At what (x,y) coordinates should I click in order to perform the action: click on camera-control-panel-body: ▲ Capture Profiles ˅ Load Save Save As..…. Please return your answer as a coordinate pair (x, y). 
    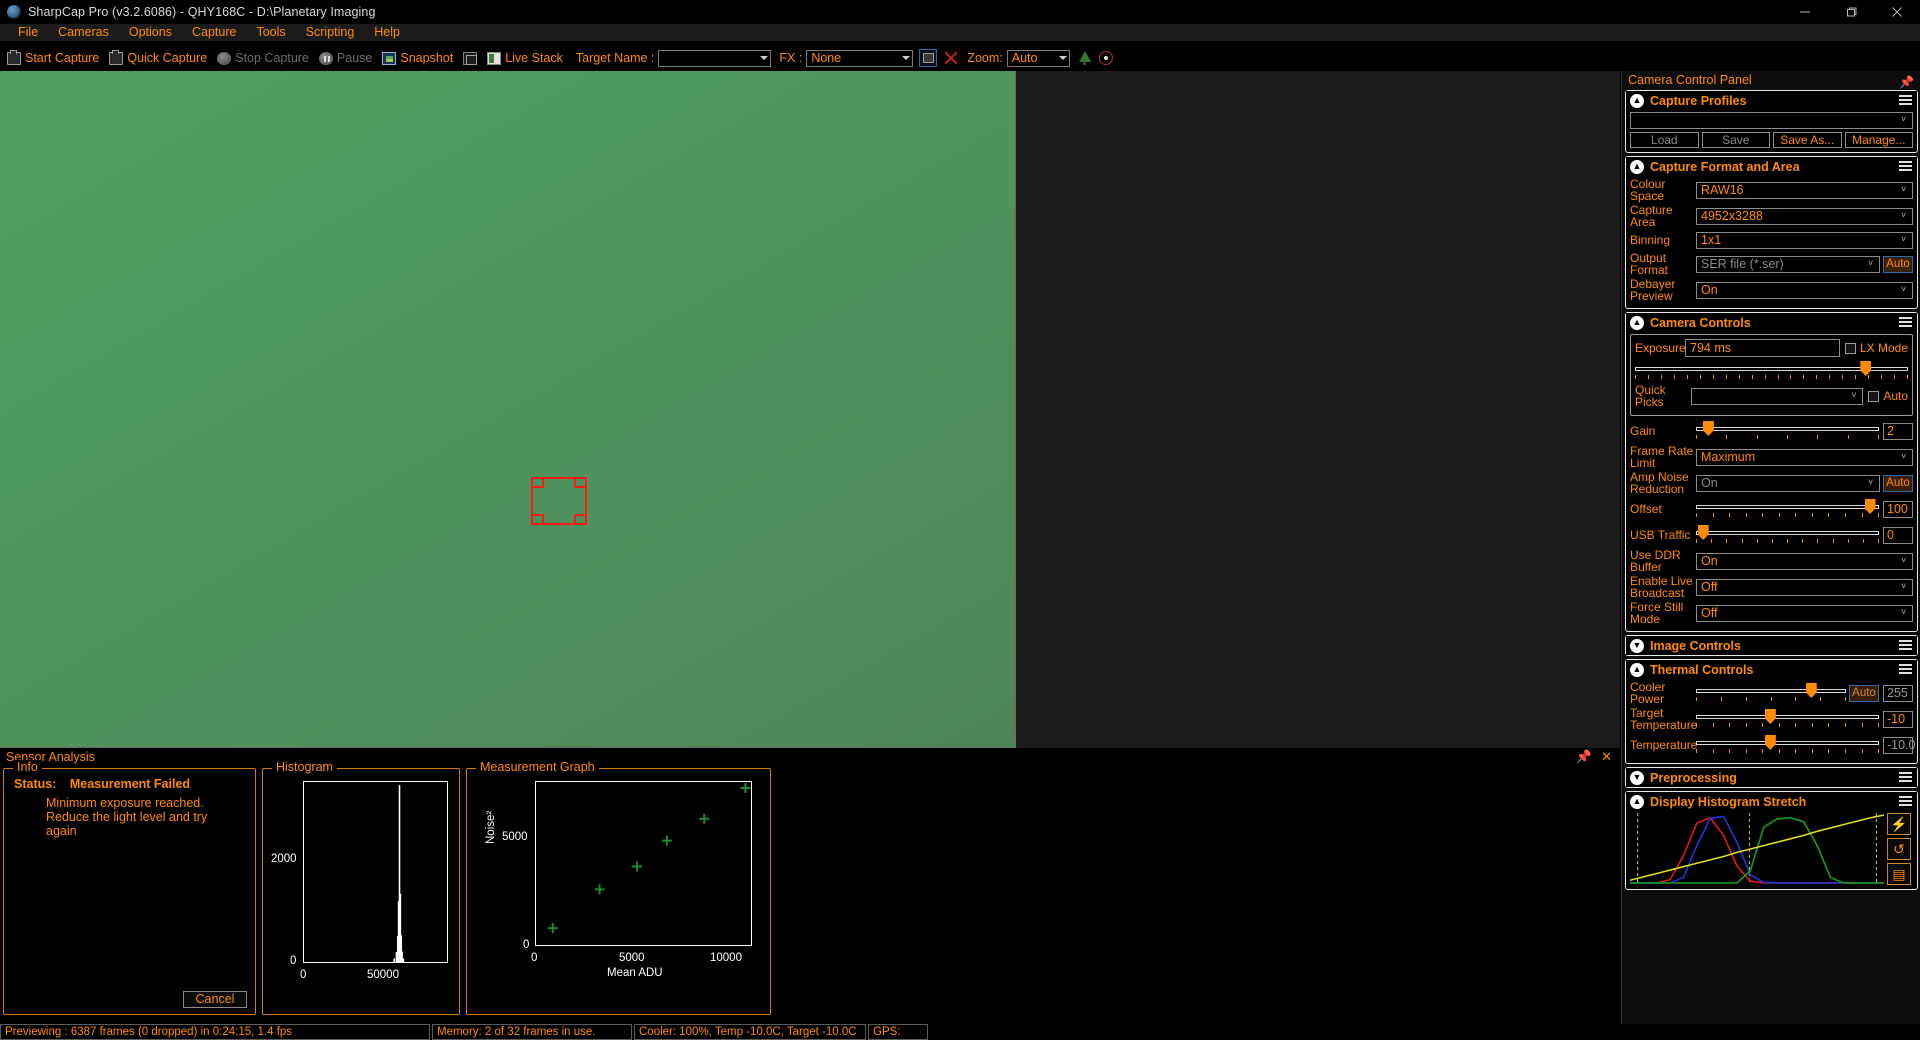
    Looking at the image, I should click on (1771, 556).